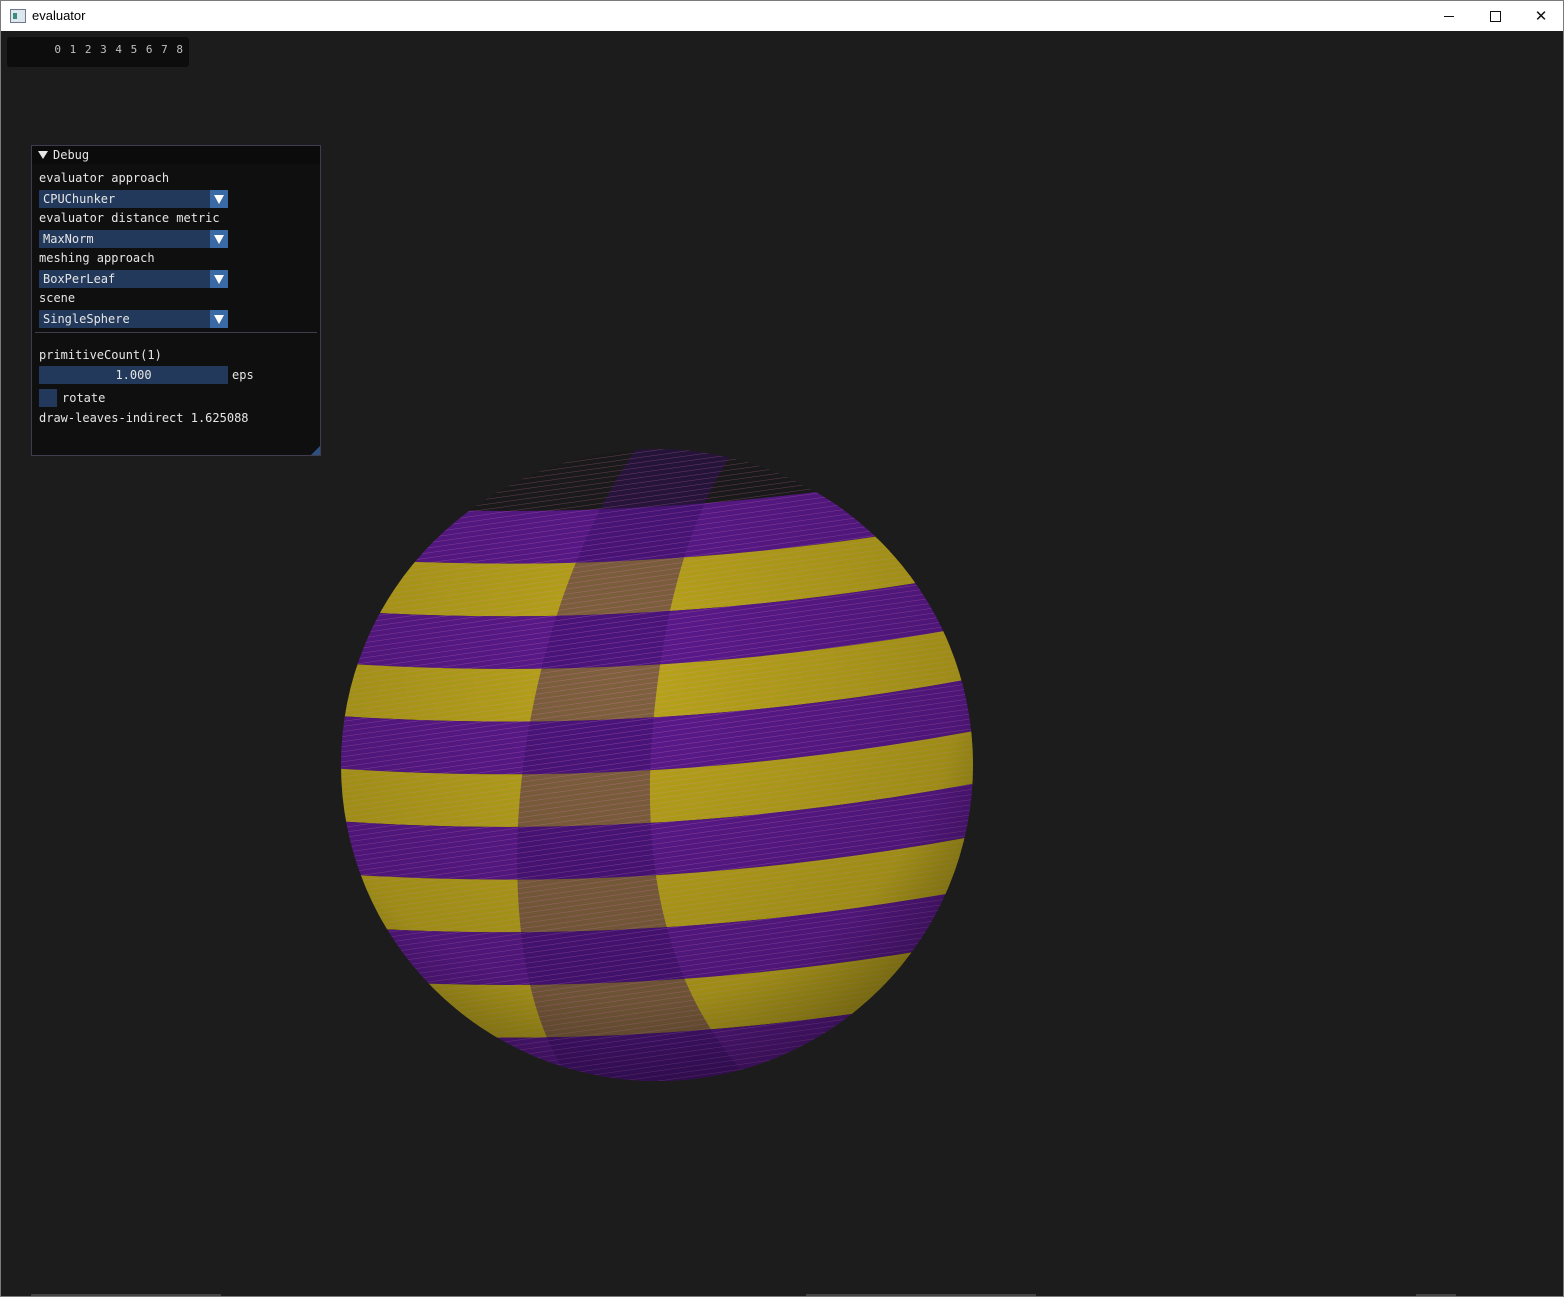 This screenshot has width=1564, height=1297. I want to click on close-button: ✕, so click(1540, 16).